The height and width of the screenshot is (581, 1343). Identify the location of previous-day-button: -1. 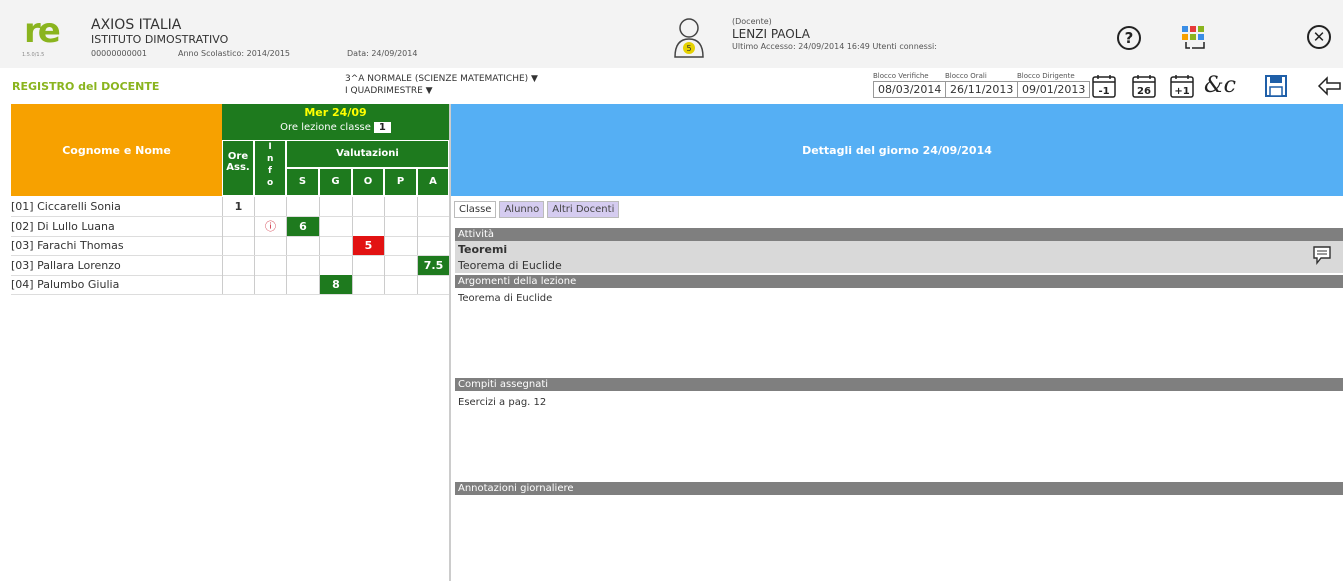
(1104, 86).